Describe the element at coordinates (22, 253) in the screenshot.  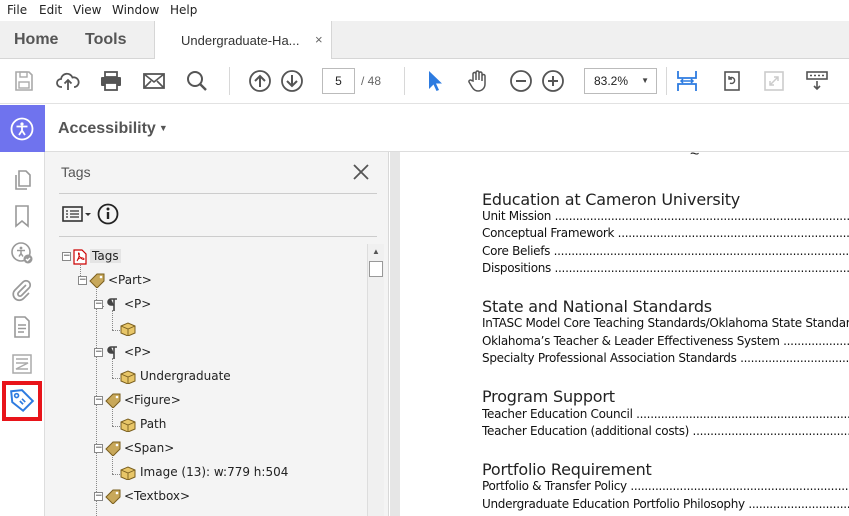
I see `accessibility-check-icon` at that location.